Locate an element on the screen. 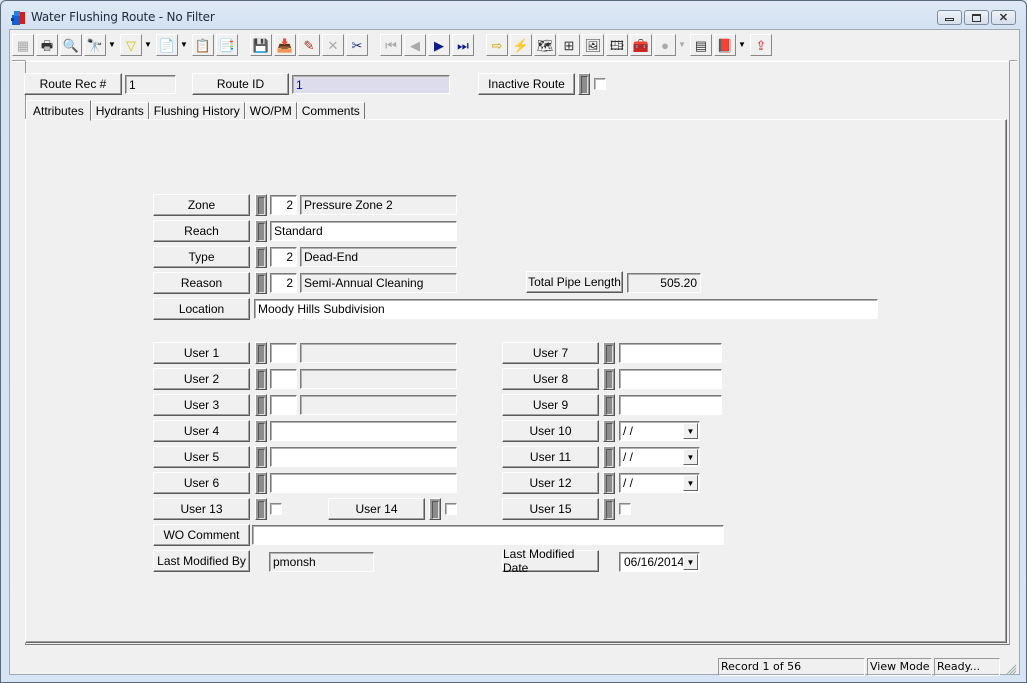 The width and height of the screenshot is (1027, 683). route-id-button: Route ID is located at coordinates (240, 84).